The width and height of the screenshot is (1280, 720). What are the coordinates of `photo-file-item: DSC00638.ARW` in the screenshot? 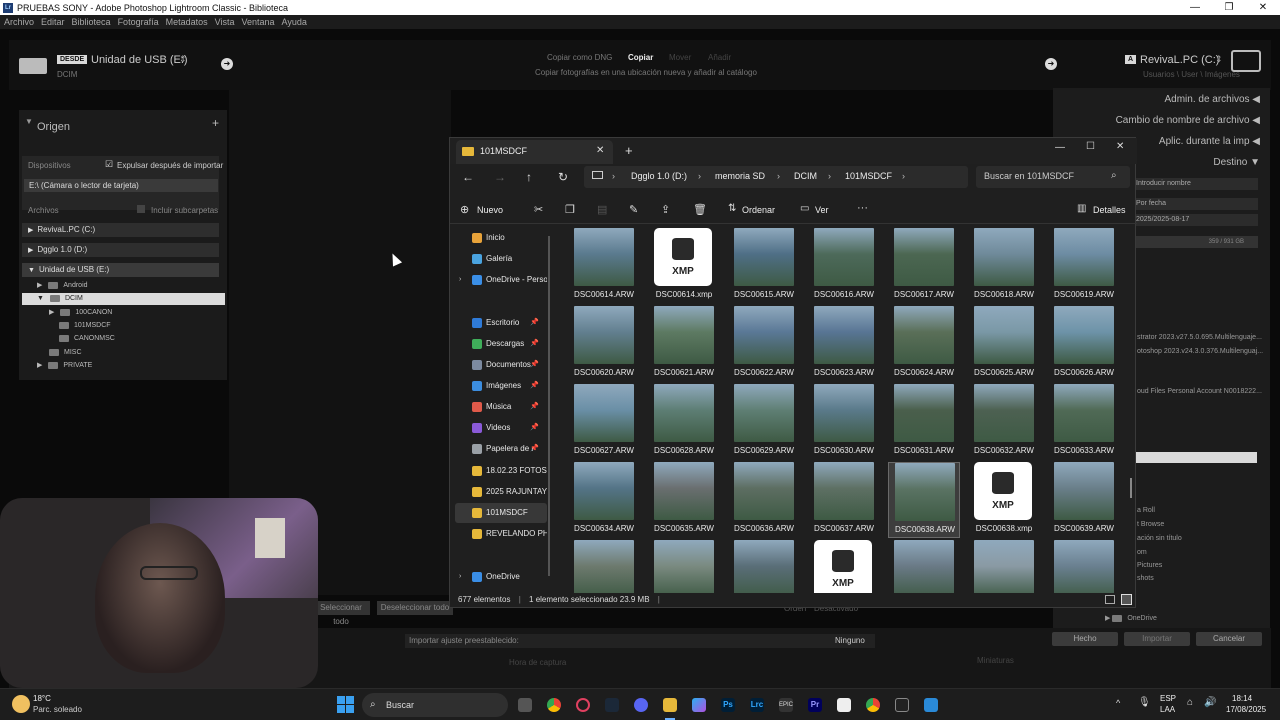 It's located at (924, 500).